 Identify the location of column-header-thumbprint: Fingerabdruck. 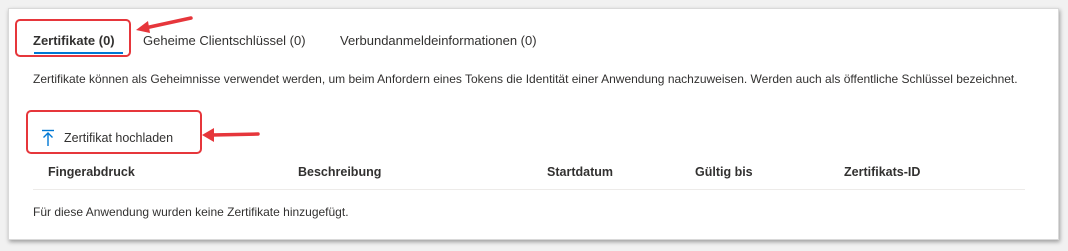
(91, 172).